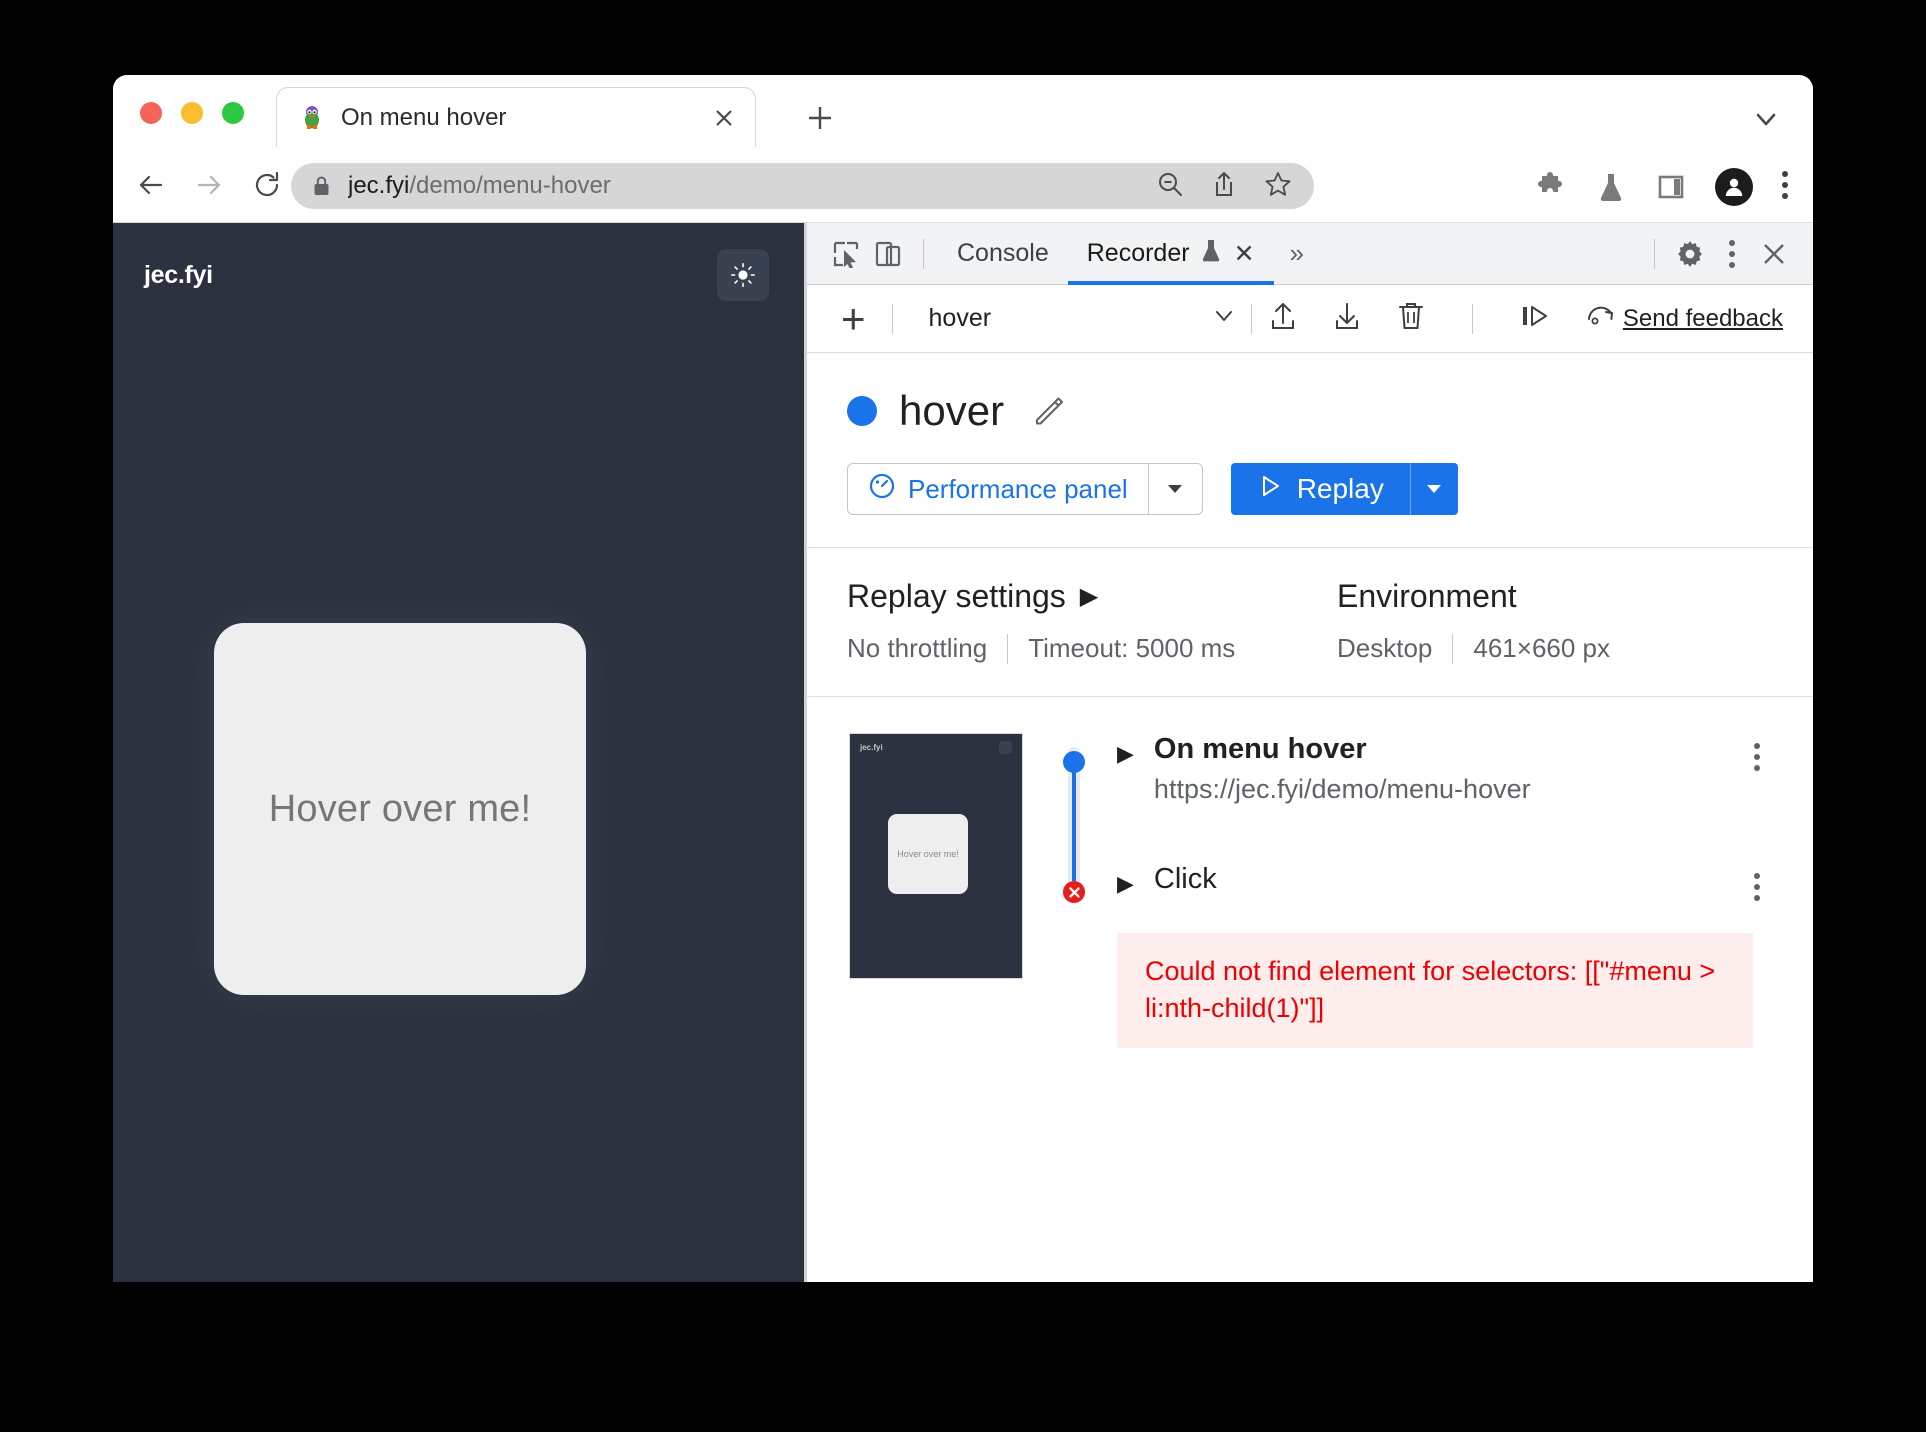 The height and width of the screenshot is (1432, 1926). I want to click on performance-panel-button: Performance panel, so click(998, 489).